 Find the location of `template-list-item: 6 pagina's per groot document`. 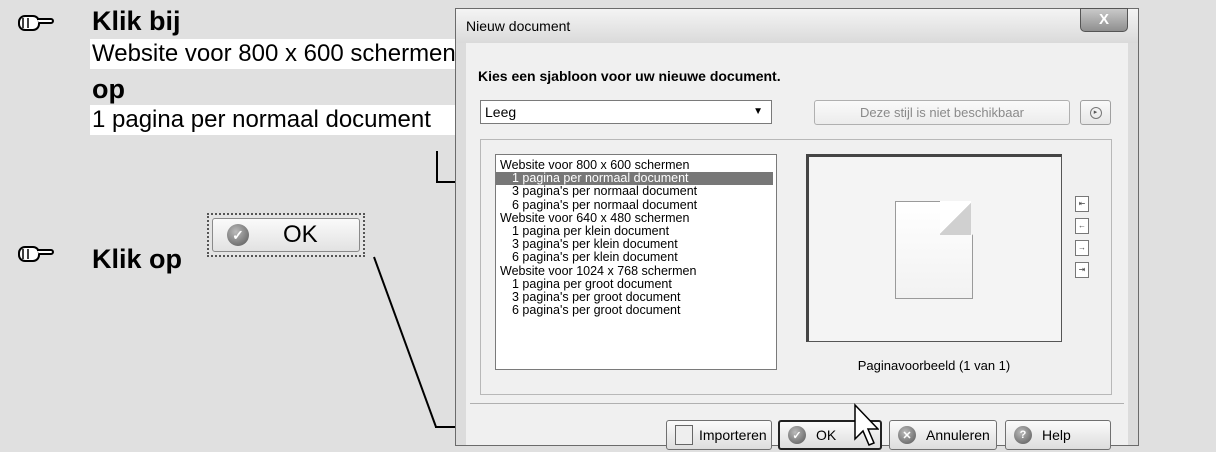

template-list-item: 6 pagina's per groot document is located at coordinates (636, 310).